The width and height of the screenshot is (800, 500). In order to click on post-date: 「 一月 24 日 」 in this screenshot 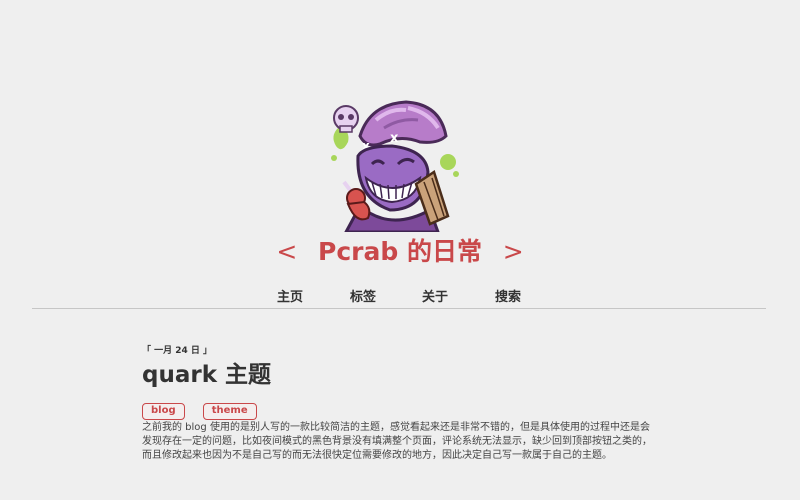, I will do `click(177, 351)`.